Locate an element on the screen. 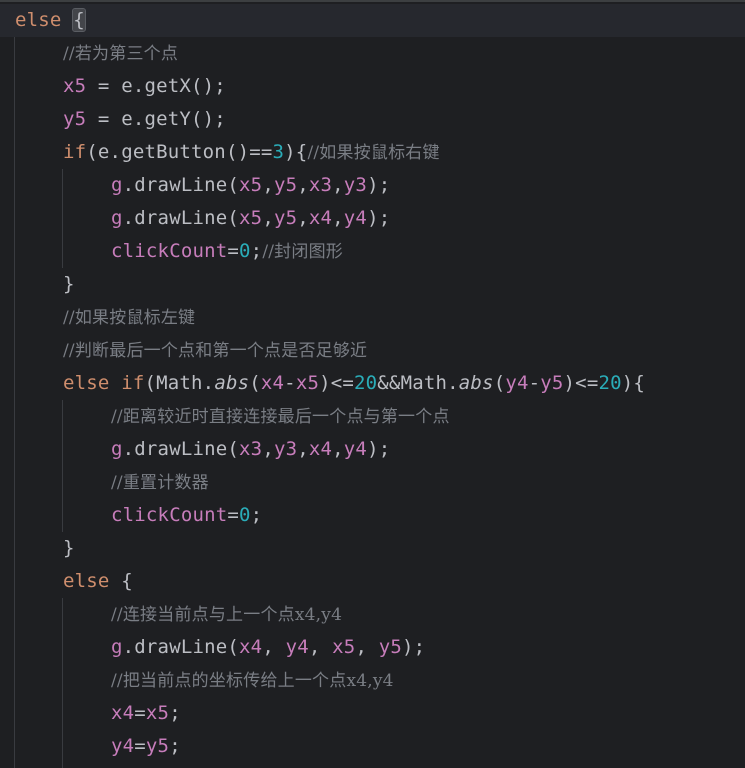  code-line: g.drawLine(x4, y4, x5, y5); is located at coordinates (372, 647).